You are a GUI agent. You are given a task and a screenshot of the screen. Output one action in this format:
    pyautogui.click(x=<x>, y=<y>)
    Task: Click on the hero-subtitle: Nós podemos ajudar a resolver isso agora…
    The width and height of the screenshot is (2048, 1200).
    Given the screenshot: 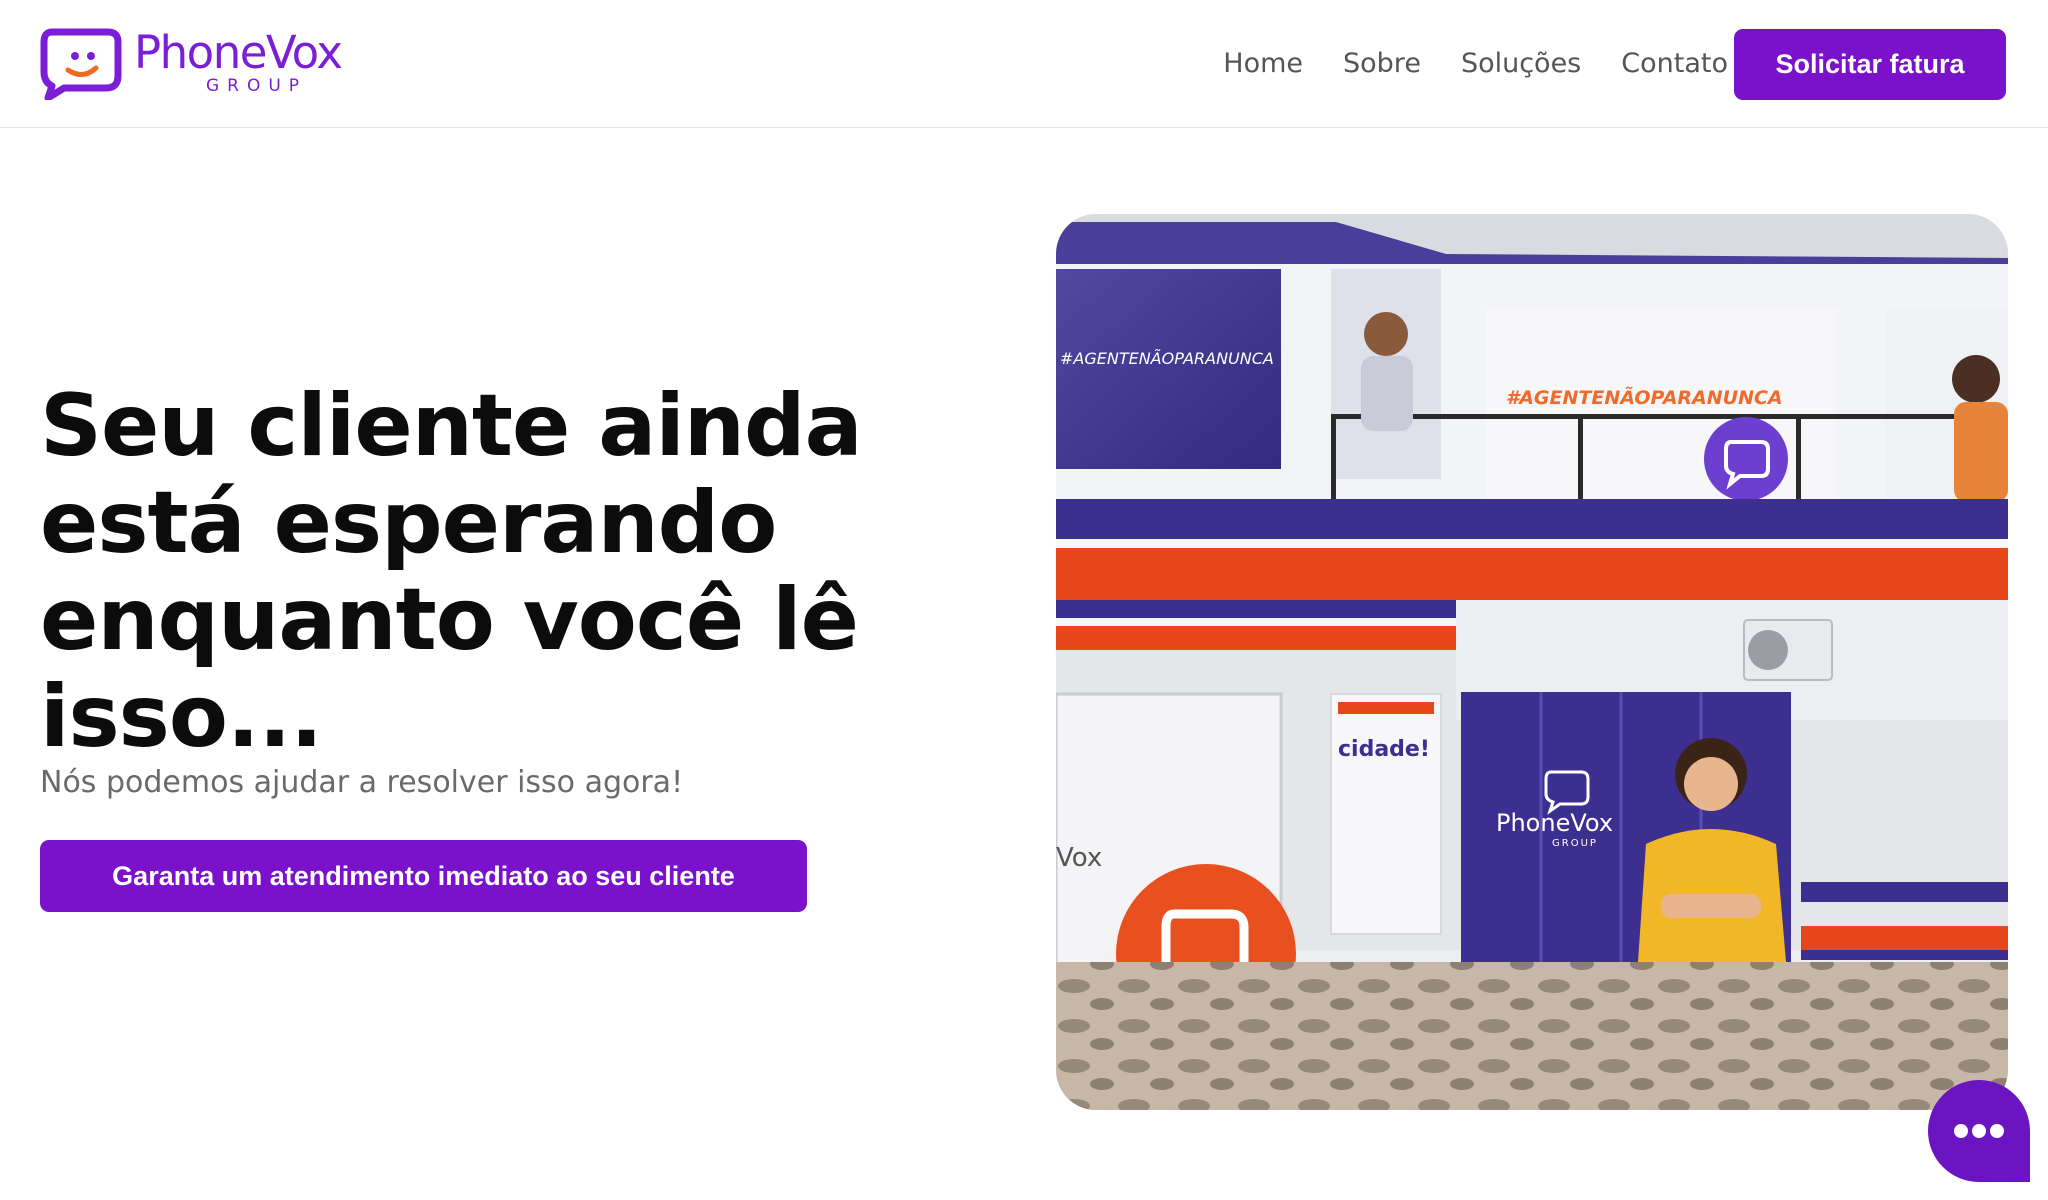 What is the action you would take?
    pyautogui.click(x=362, y=782)
    